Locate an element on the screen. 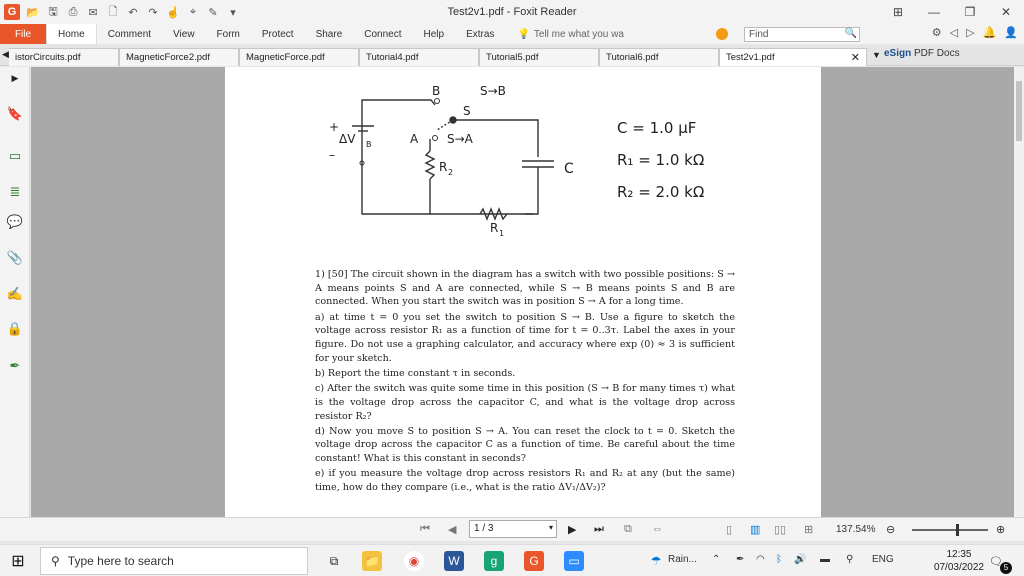  file-menu: File is located at coordinates (23, 34).